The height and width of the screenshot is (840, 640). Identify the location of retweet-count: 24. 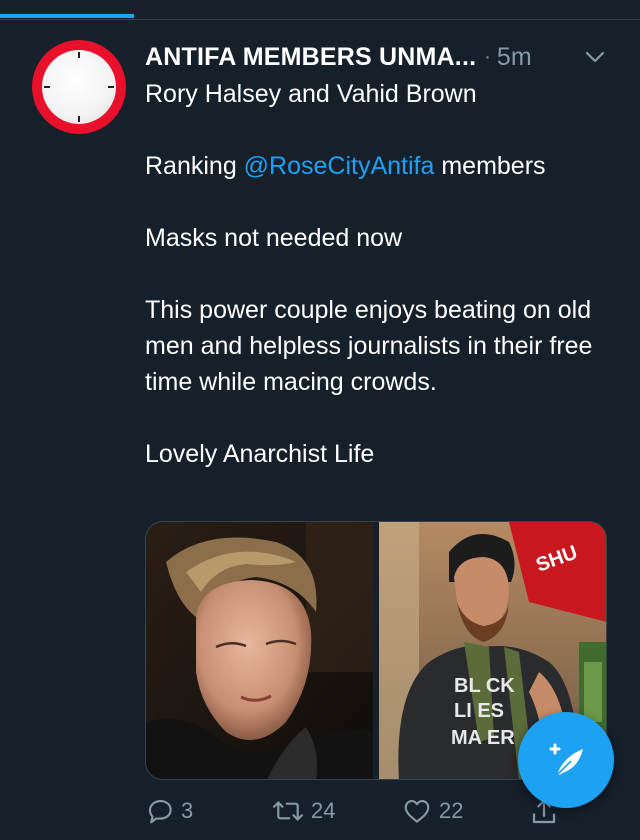
(323, 810).